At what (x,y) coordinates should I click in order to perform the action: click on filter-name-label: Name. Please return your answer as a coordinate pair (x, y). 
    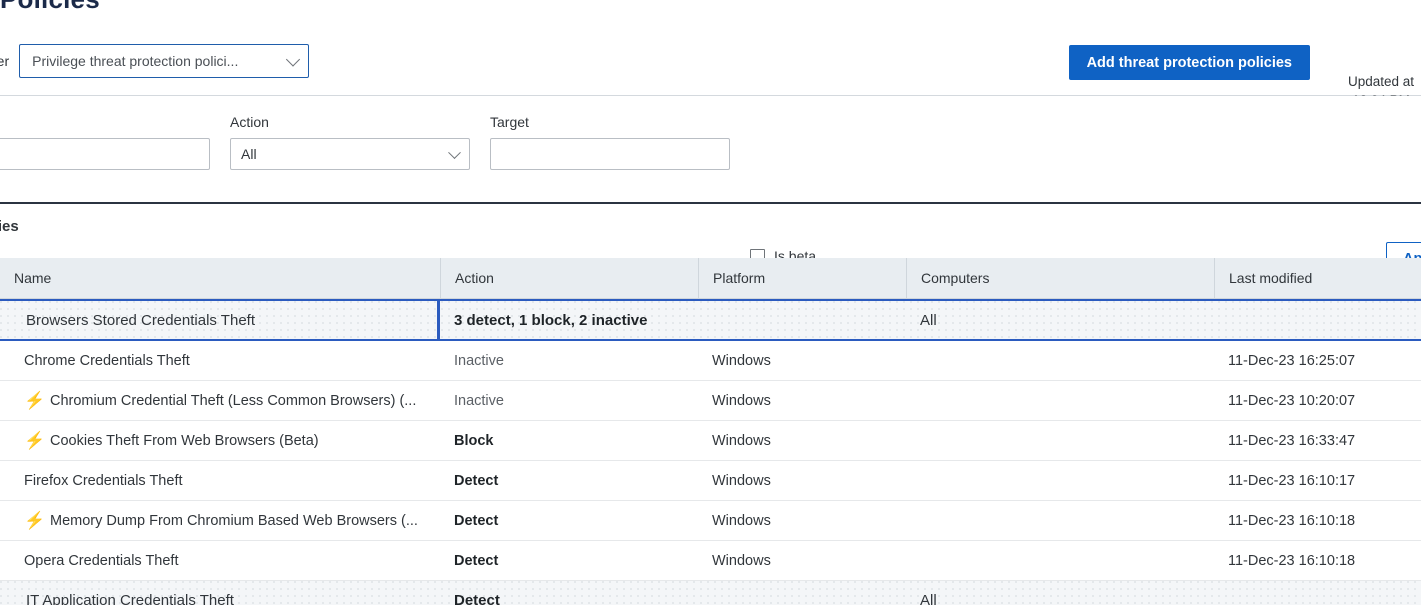
    Looking at the image, I should click on (105, 122).